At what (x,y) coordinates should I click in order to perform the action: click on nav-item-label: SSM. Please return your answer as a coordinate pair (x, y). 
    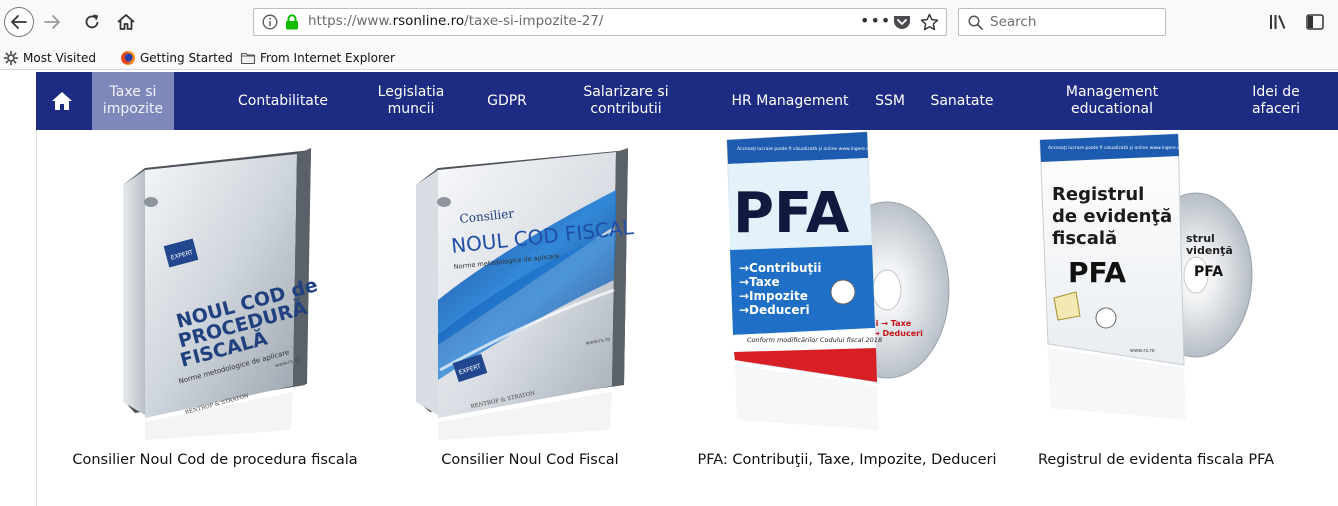
    Looking at the image, I should click on (890, 100).